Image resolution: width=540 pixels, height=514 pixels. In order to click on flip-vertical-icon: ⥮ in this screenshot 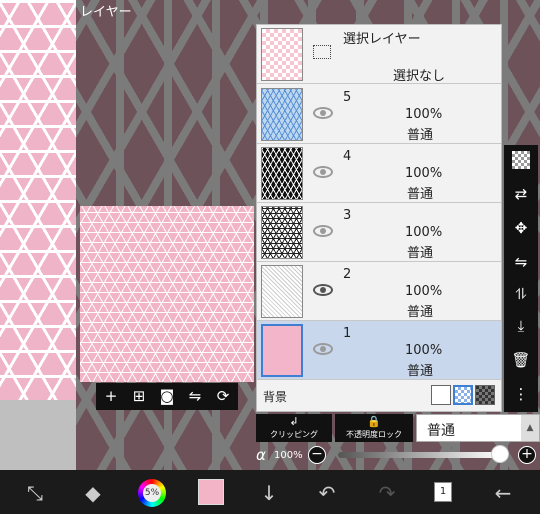, I will do `click(521, 294)`.